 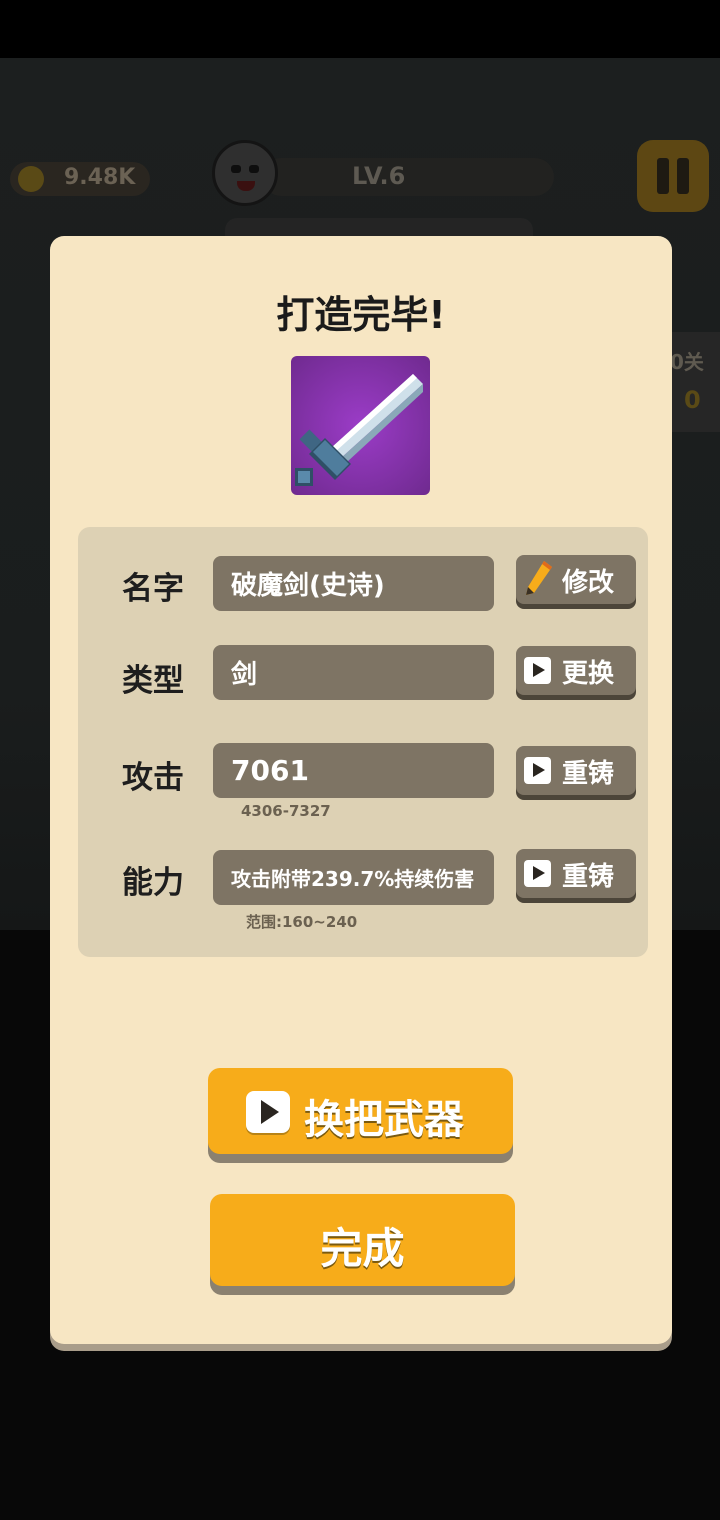 What do you see at coordinates (353, 877) in the screenshot?
I see `ability-field: 攻击附带239.7%持续伤害` at bounding box center [353, 877].